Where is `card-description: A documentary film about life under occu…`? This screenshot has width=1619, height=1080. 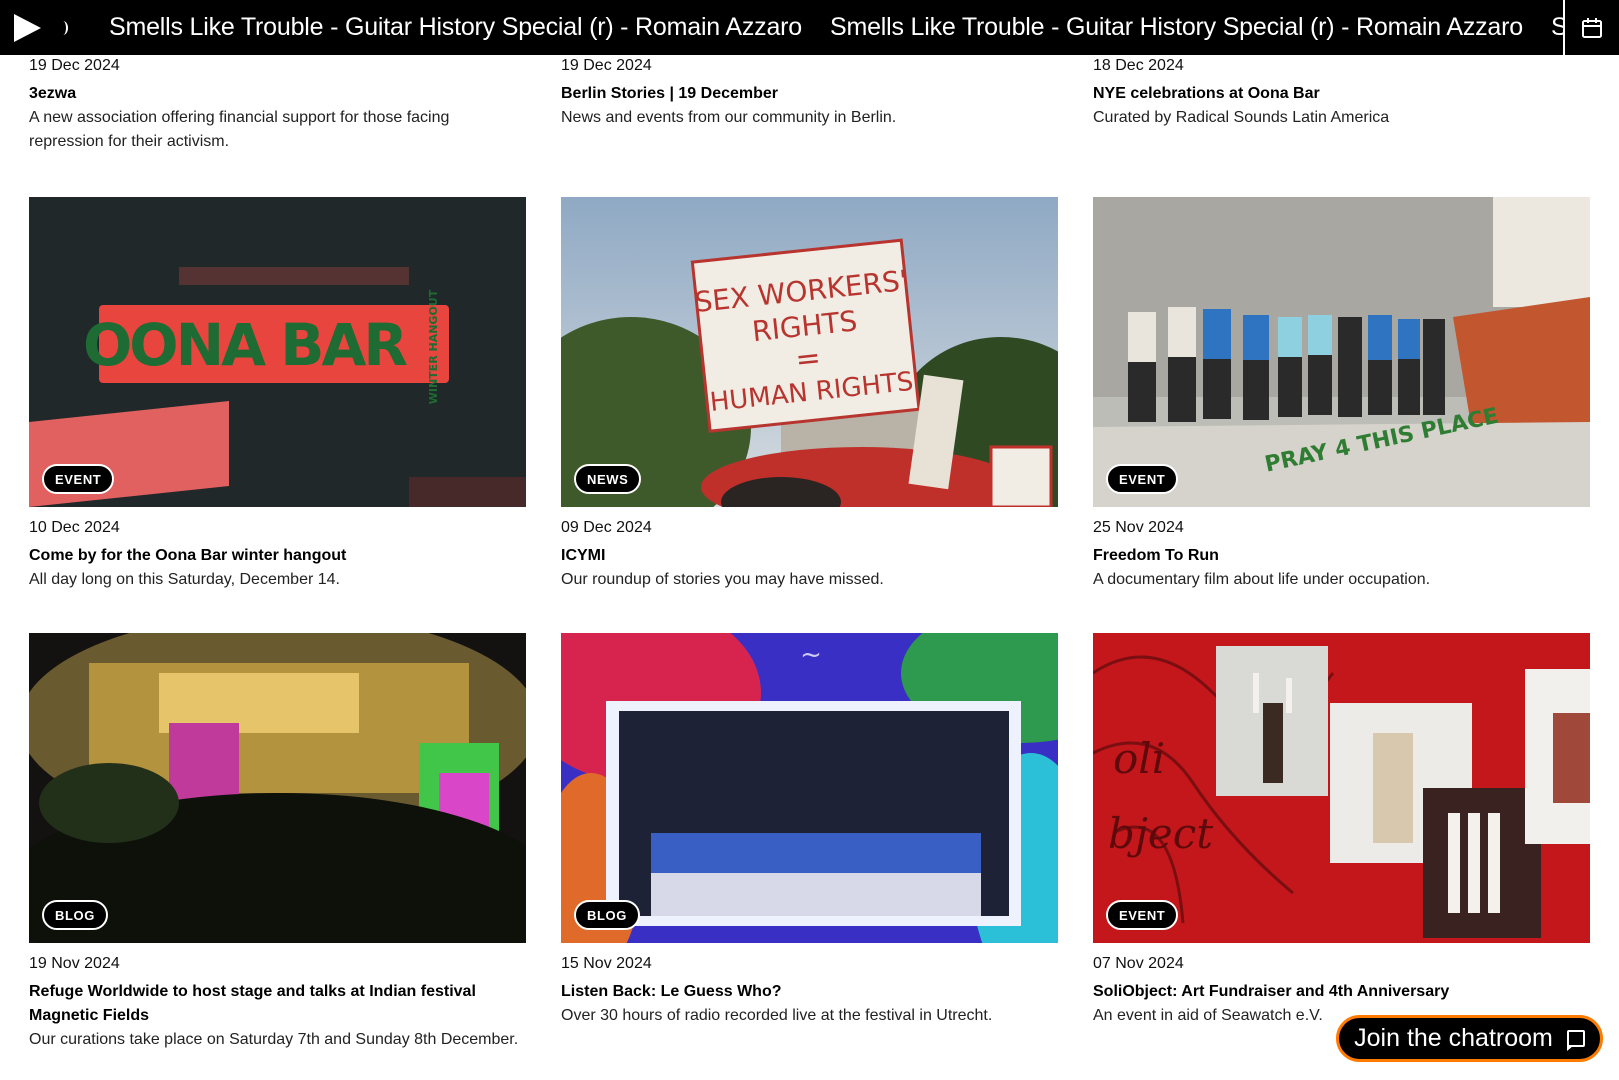 card-description: A documentary film about life under occu… is located at coordinates (1262, 579).